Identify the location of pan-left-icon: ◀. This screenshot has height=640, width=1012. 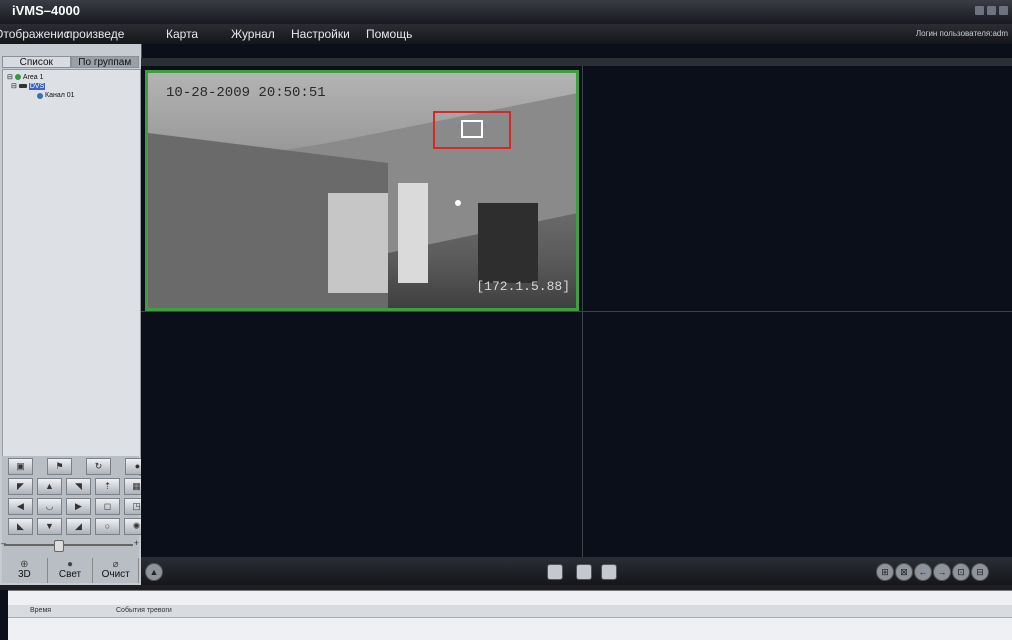
(20, 506).